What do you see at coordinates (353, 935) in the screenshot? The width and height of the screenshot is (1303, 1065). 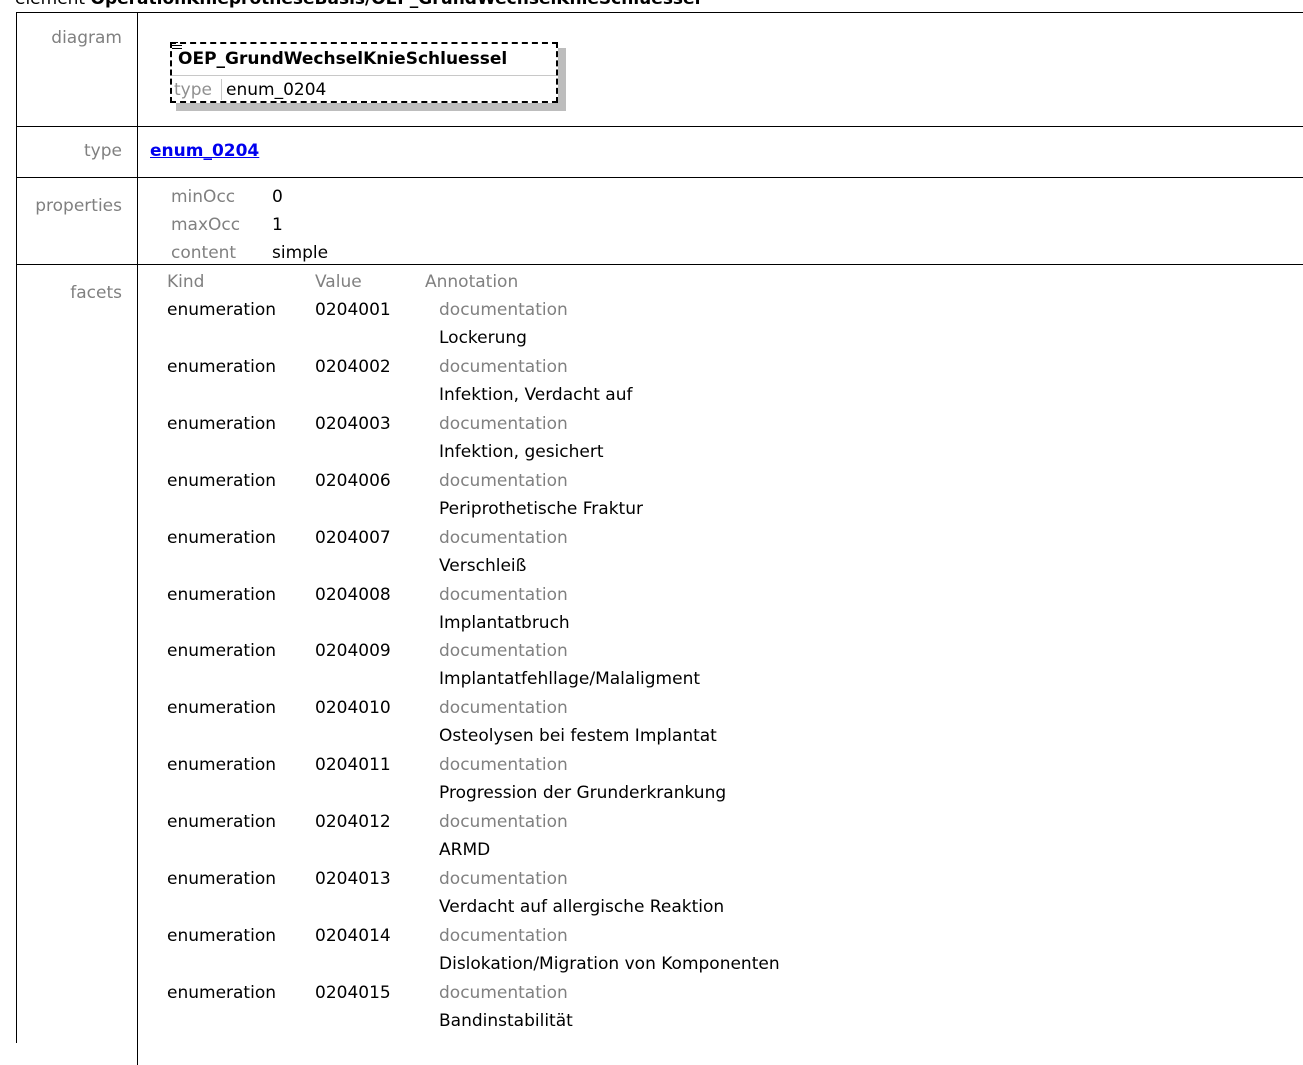 I see `facet-value: 0204014` at bounding box center [353, 935].